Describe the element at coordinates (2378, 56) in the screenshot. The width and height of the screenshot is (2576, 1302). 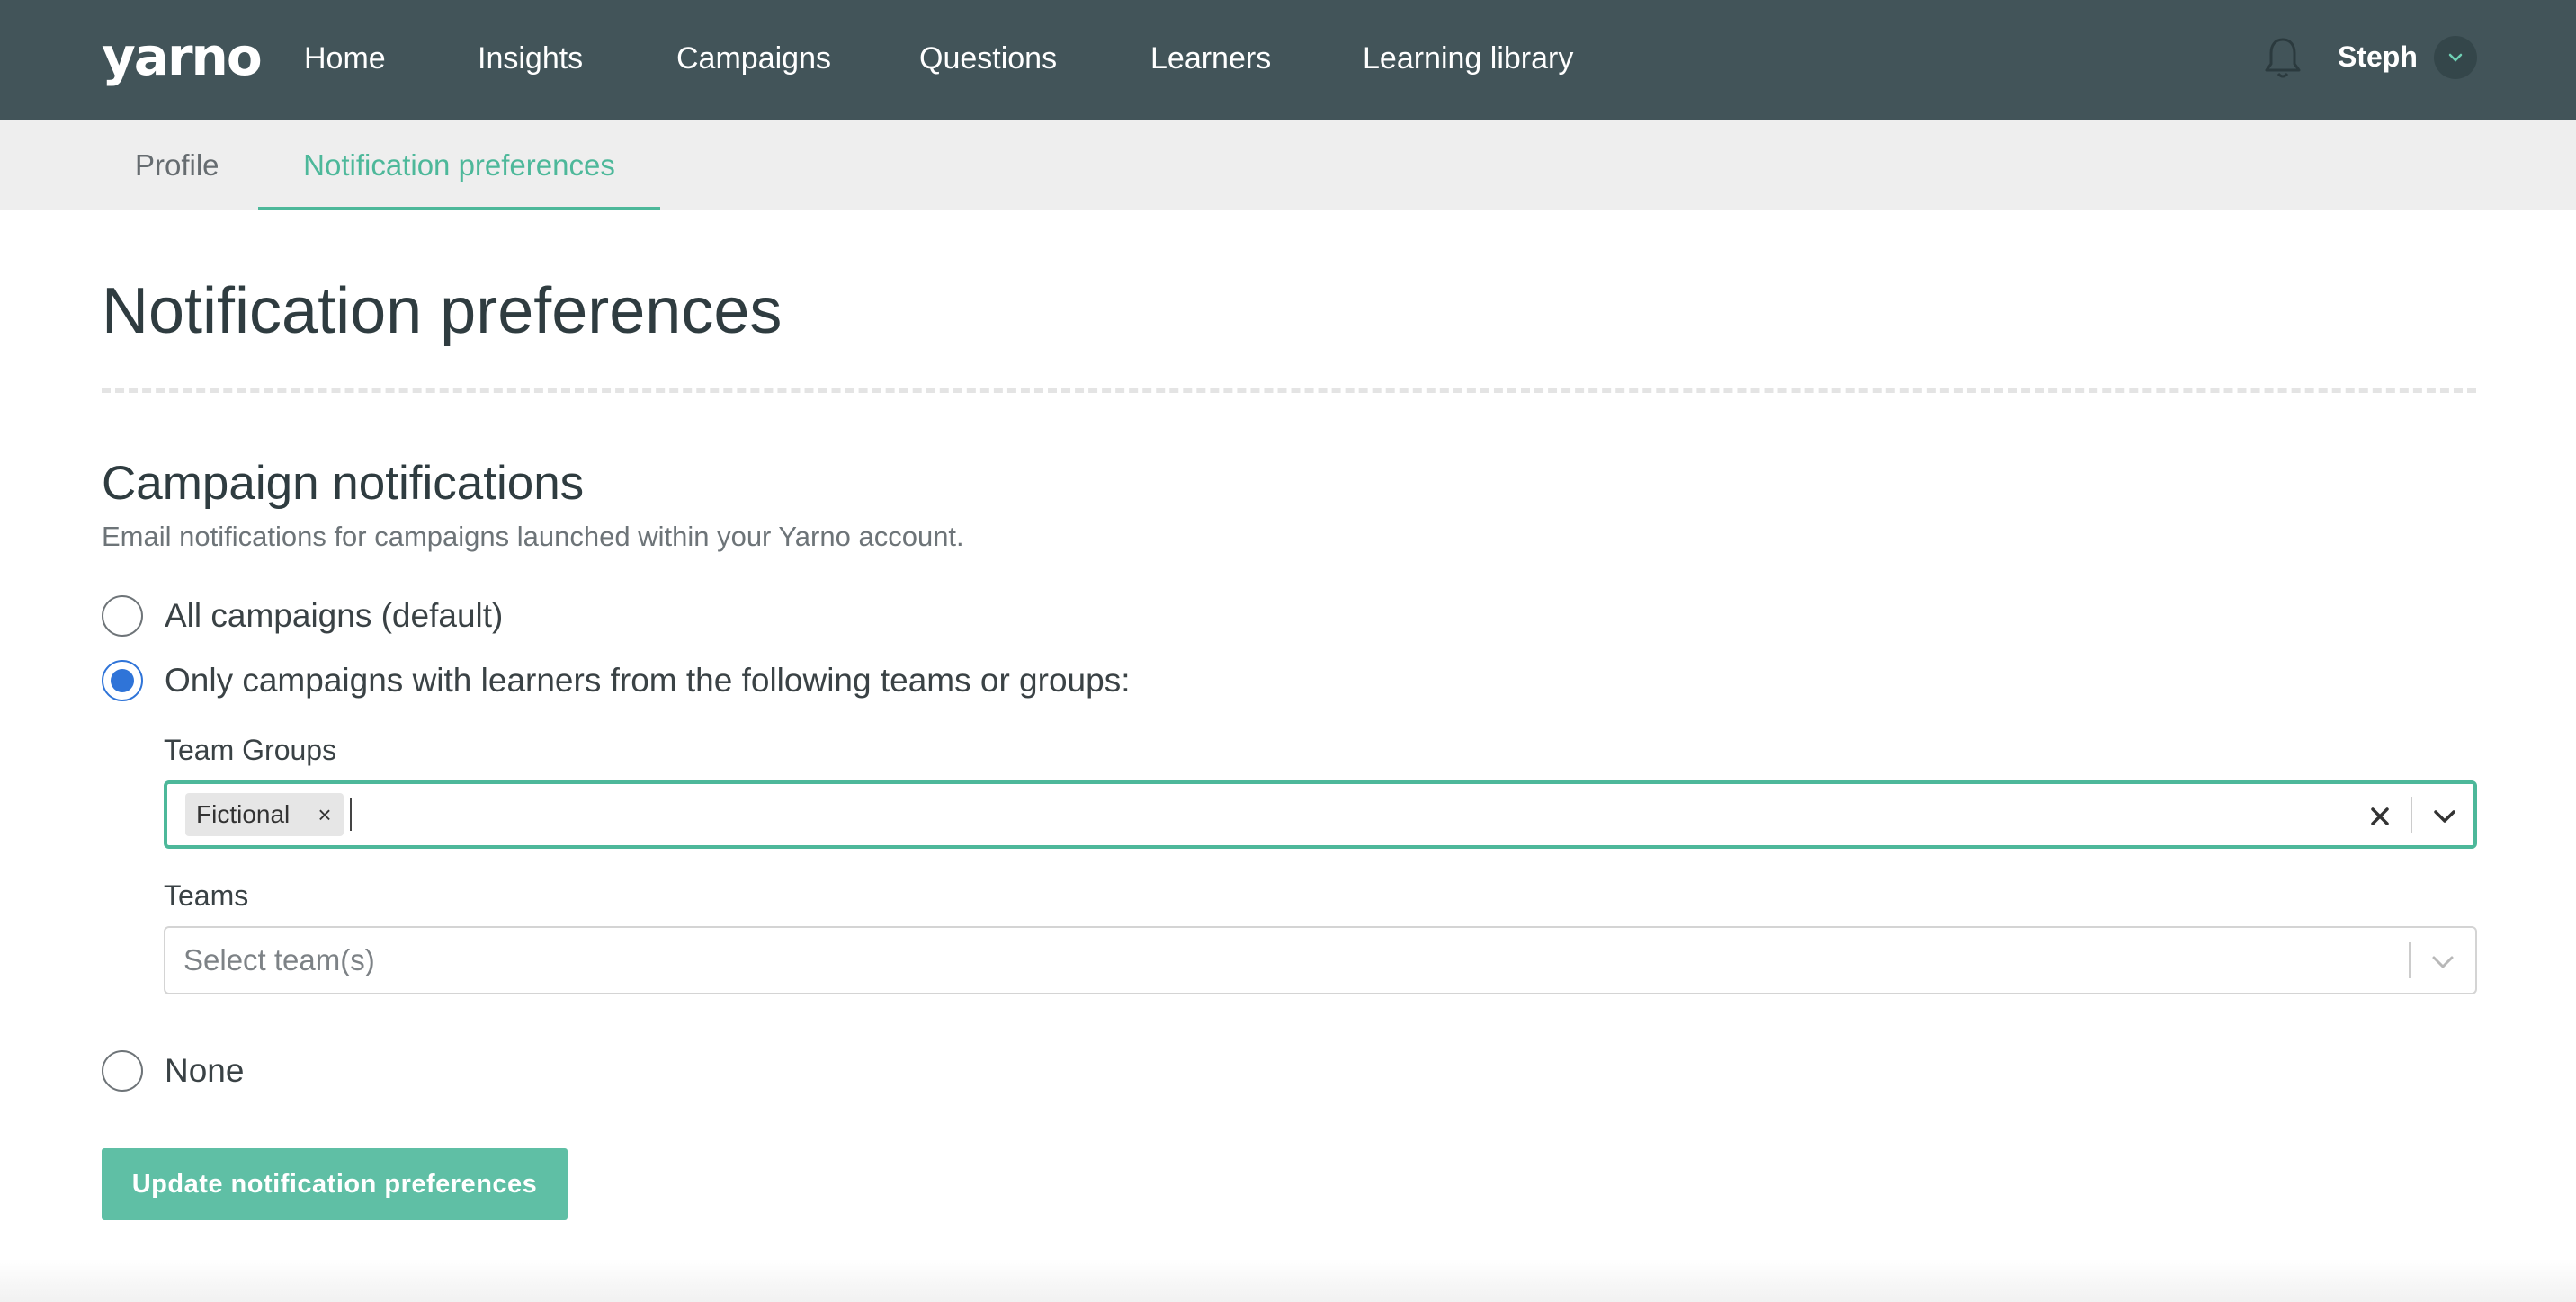
I see `user-name: Steph` at that location.